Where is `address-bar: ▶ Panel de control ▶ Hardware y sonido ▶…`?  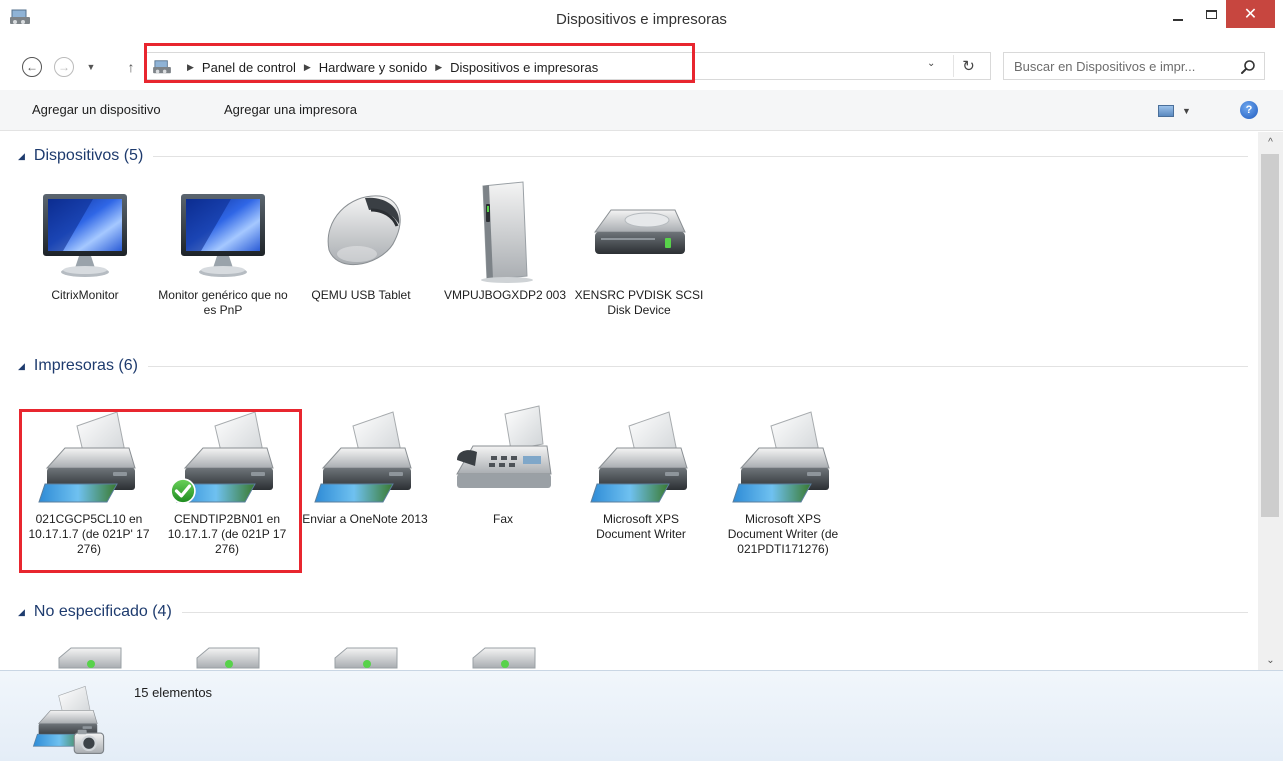
address-bar: ▶ Panel de control ▶ Hardware y sonido ▶… is located at coordinates (568, 66).